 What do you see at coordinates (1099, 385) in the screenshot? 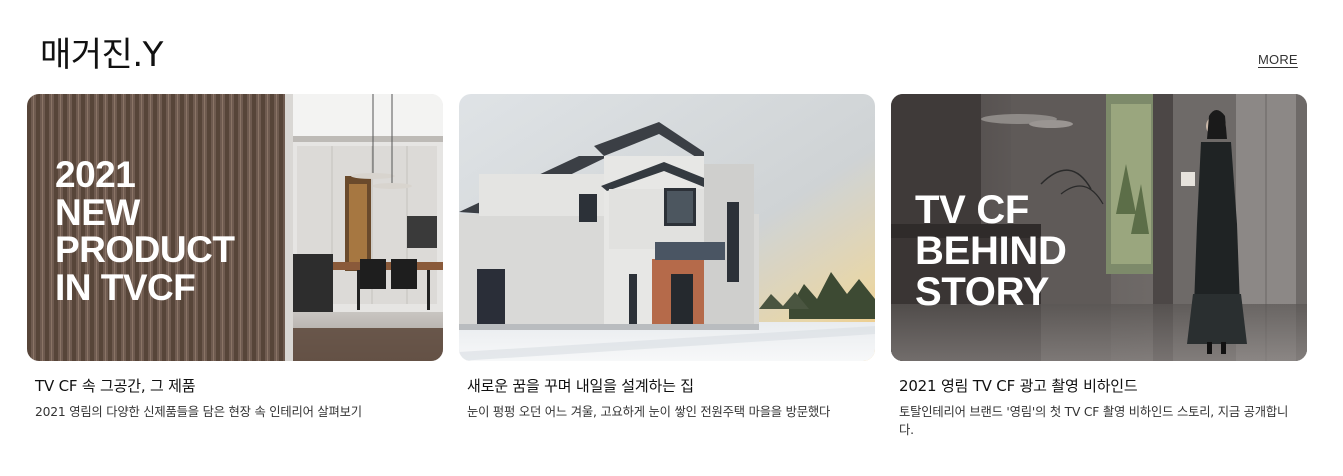
I see `card-title: 2021 영림 TV CF 광고 촬영 비하인드` at bounding box center [1099, 385].